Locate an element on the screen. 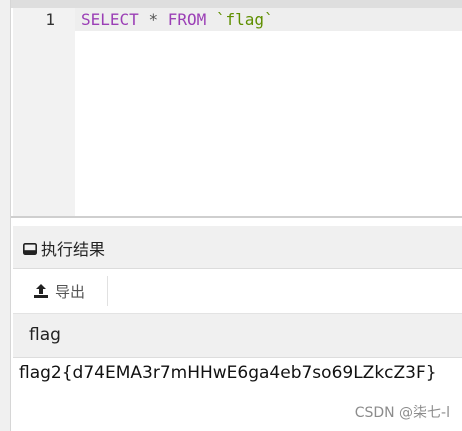 Image resolution: width=462 pixels, height=431 pixels. export-button: 导出 is located at coordinates (64, 291).